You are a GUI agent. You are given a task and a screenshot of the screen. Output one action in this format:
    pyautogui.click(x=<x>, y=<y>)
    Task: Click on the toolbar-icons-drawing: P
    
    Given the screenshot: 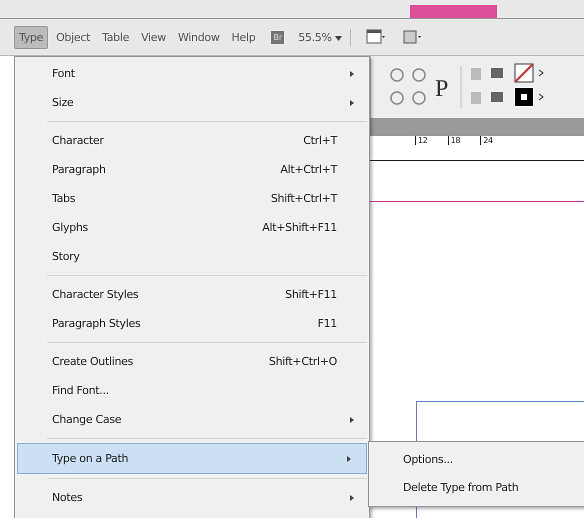 What is the action you would take?
    pyautogui.click(x=472, y=87)
    